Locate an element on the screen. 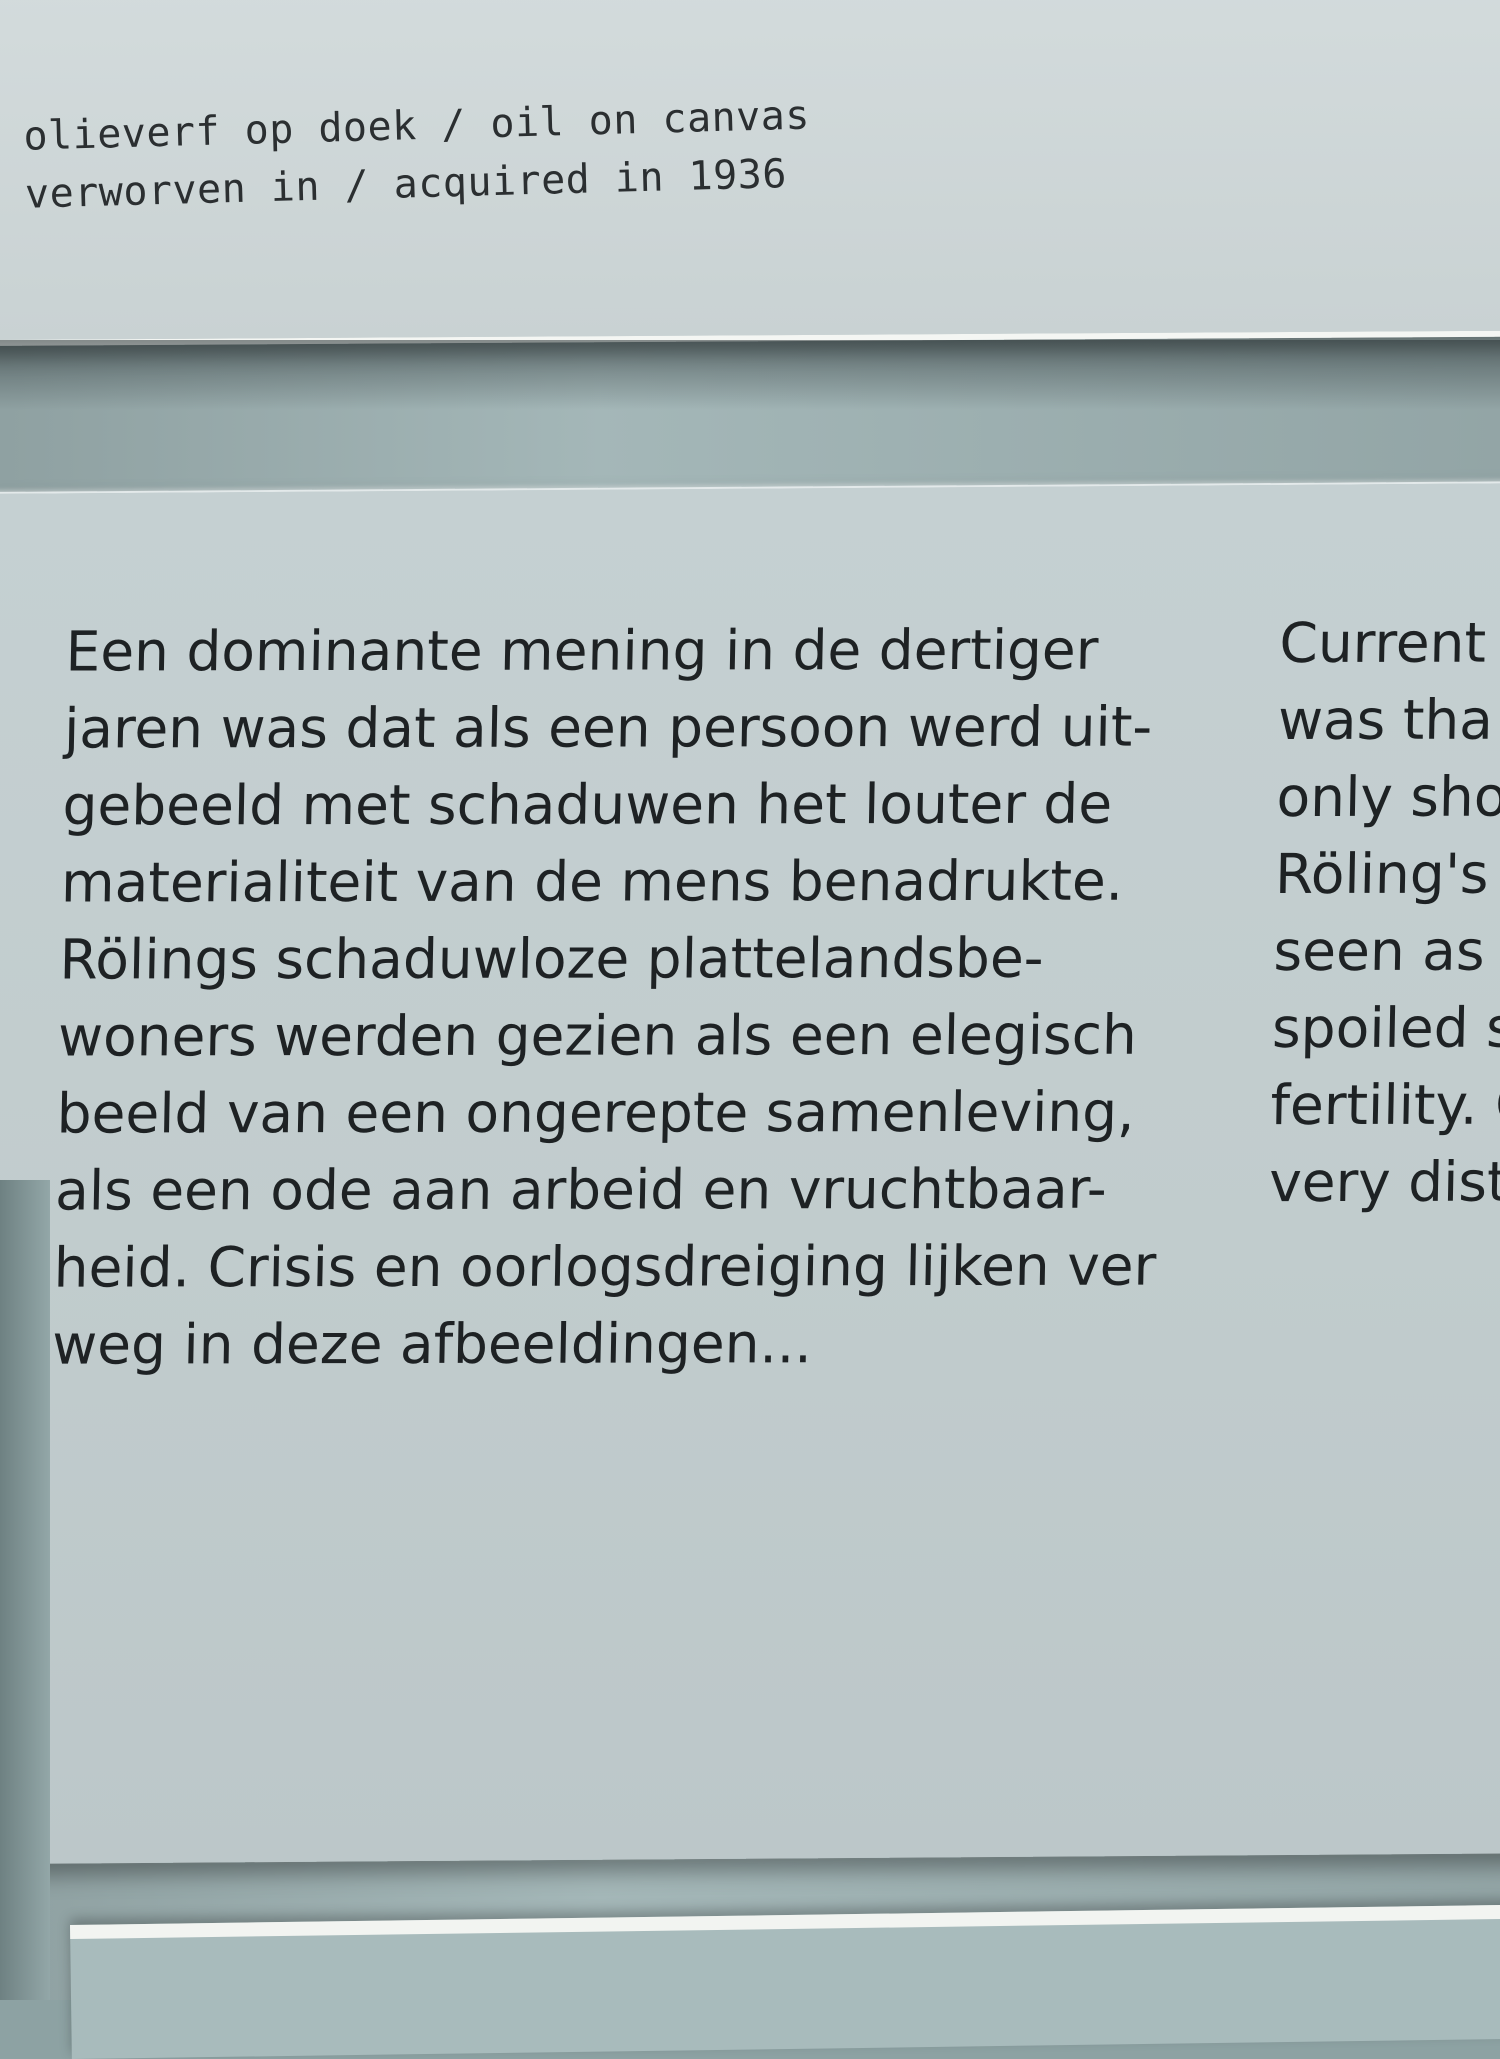 This screenshot has height=2059, width=1500. english-line: only sho is located at coordinates (1387, 797).